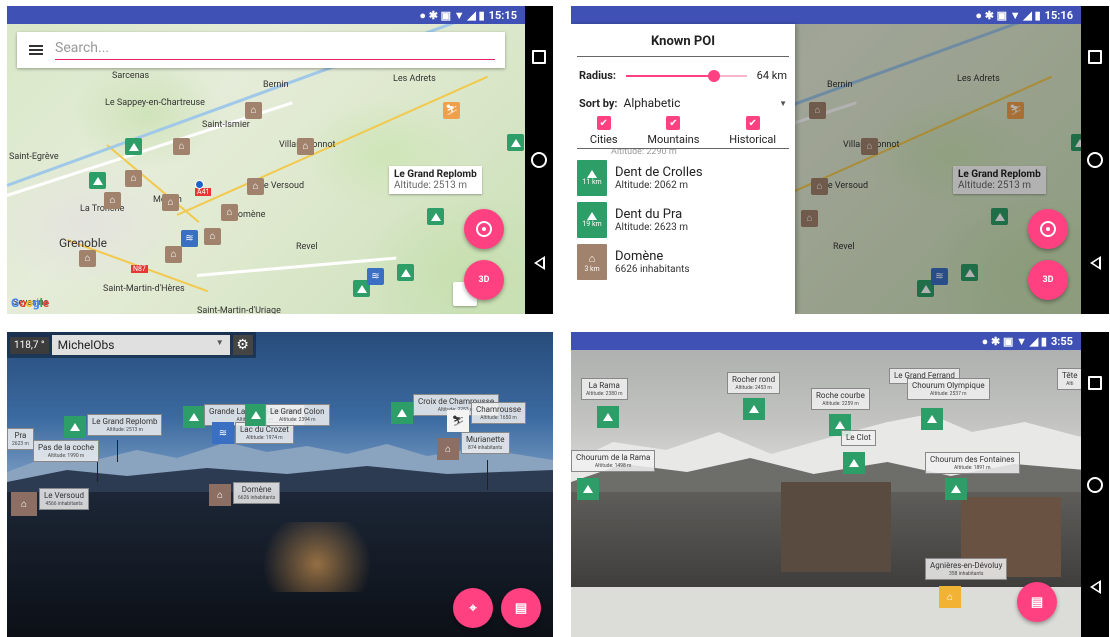 This screenshot has width=1110, height=637. Describe the element at coordinates (473, 608) in the screenshot. I see `map-pin-button: ⌖` at that location.